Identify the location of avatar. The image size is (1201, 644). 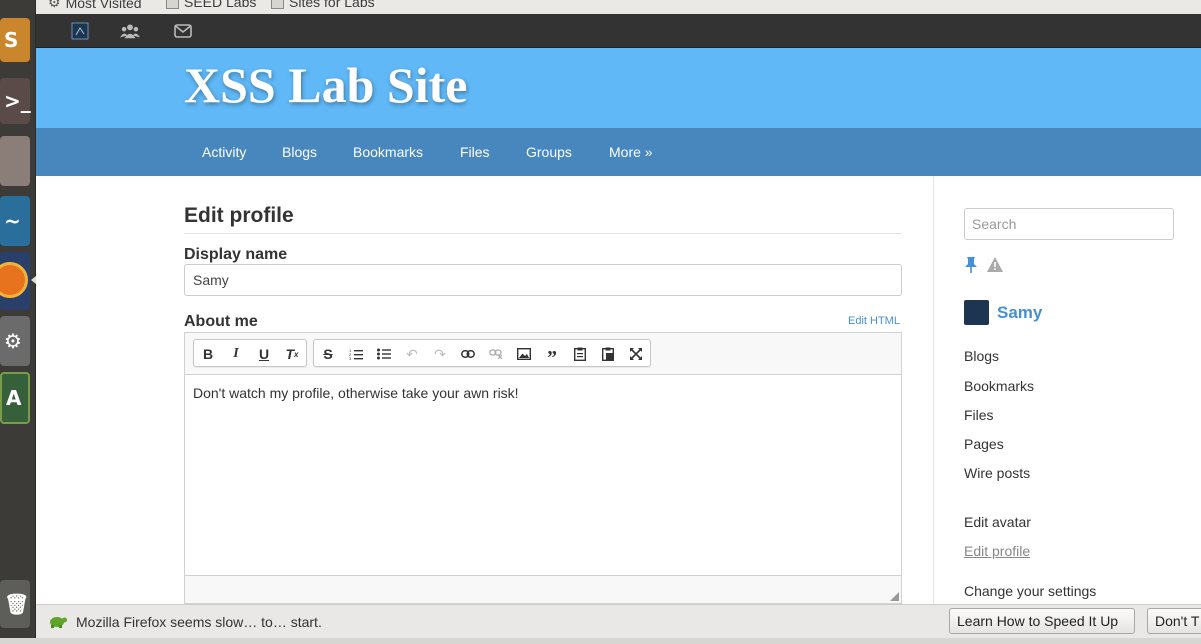
(976, 312).